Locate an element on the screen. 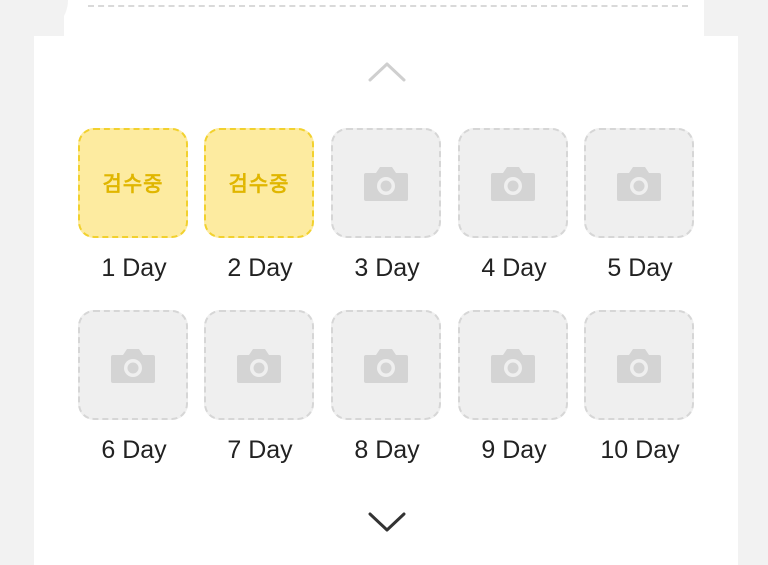  chevron-down-icon is located at coordinates (387, 522).